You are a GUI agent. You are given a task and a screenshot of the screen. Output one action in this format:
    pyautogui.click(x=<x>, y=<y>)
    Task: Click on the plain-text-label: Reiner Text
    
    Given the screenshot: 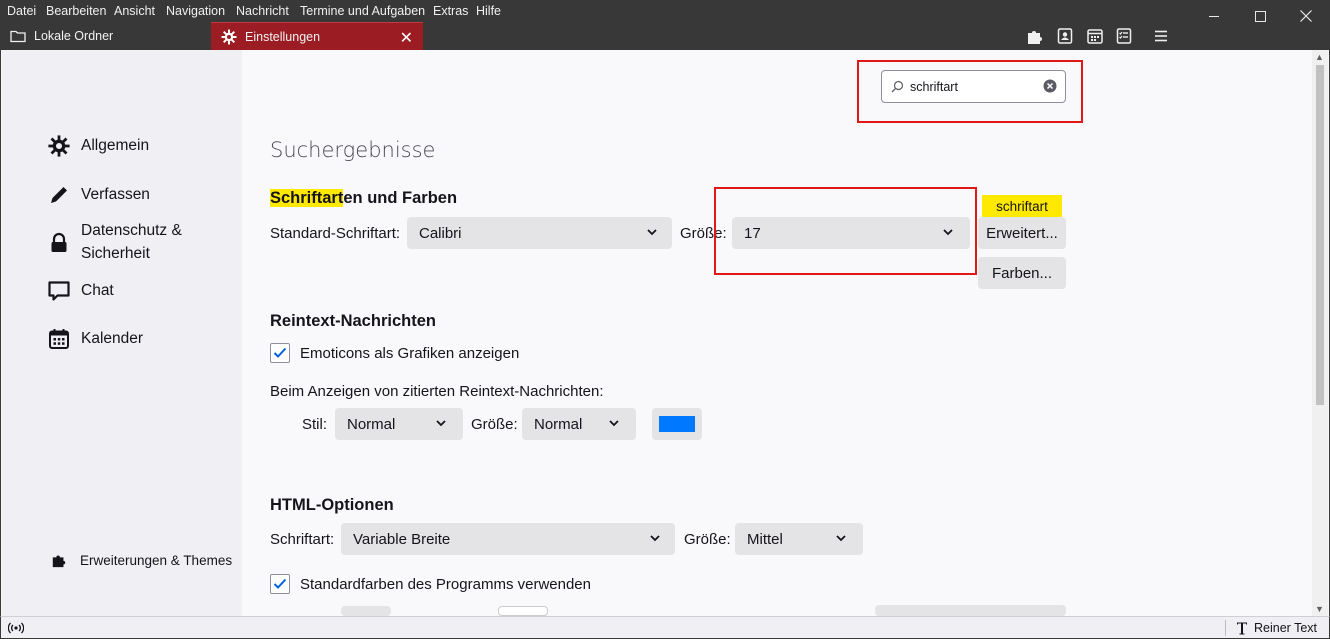 What is the action you would take?
    pyautogui.click(x=1285, y=628)
    